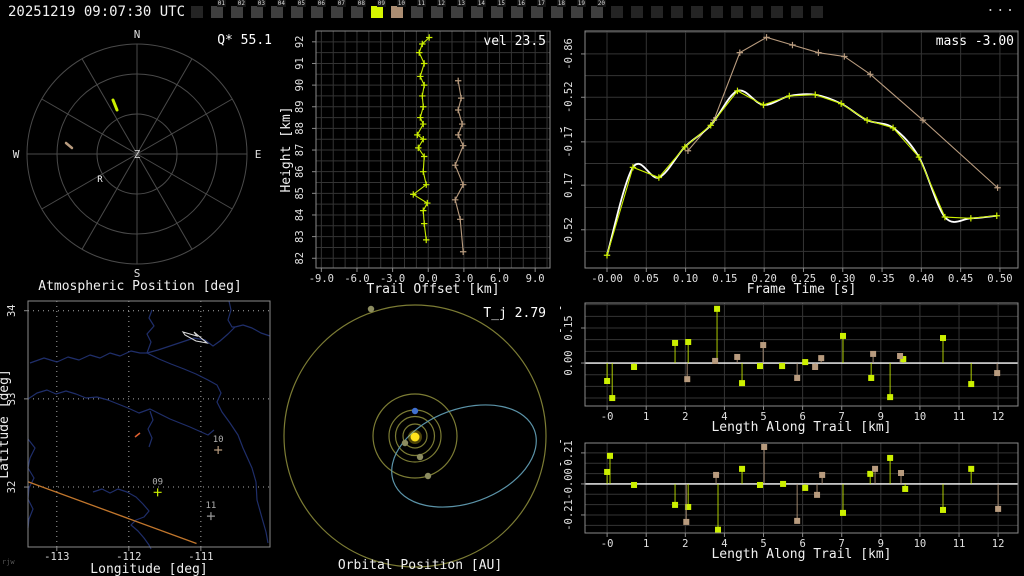 The image size is (1024, 576). Describe the element at coordinates (280, 12) in the screenshot. I see `frame-box-04: 04` at that location.